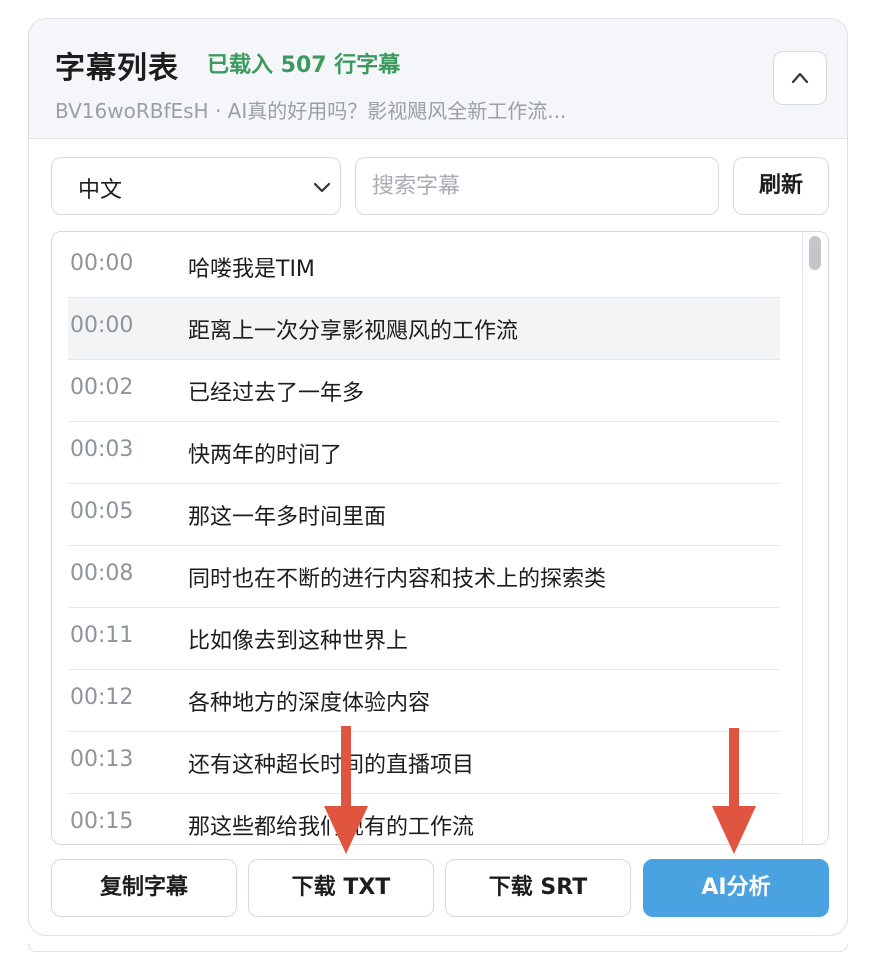 This screenshot has height=964, width=874. I want to click on download-txt-button: 下载 TXT, so click(341, 888).